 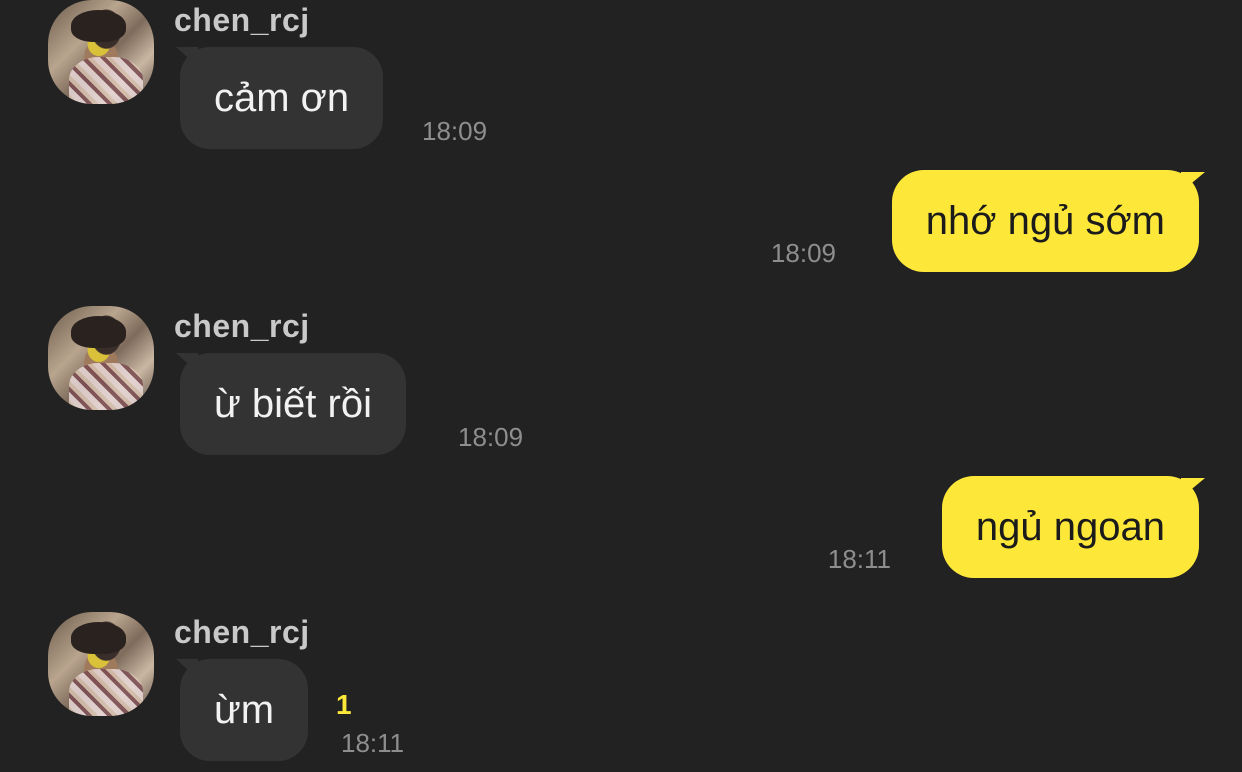 I want to click on message-text: cảm ơn, so click(x=282, y=98).